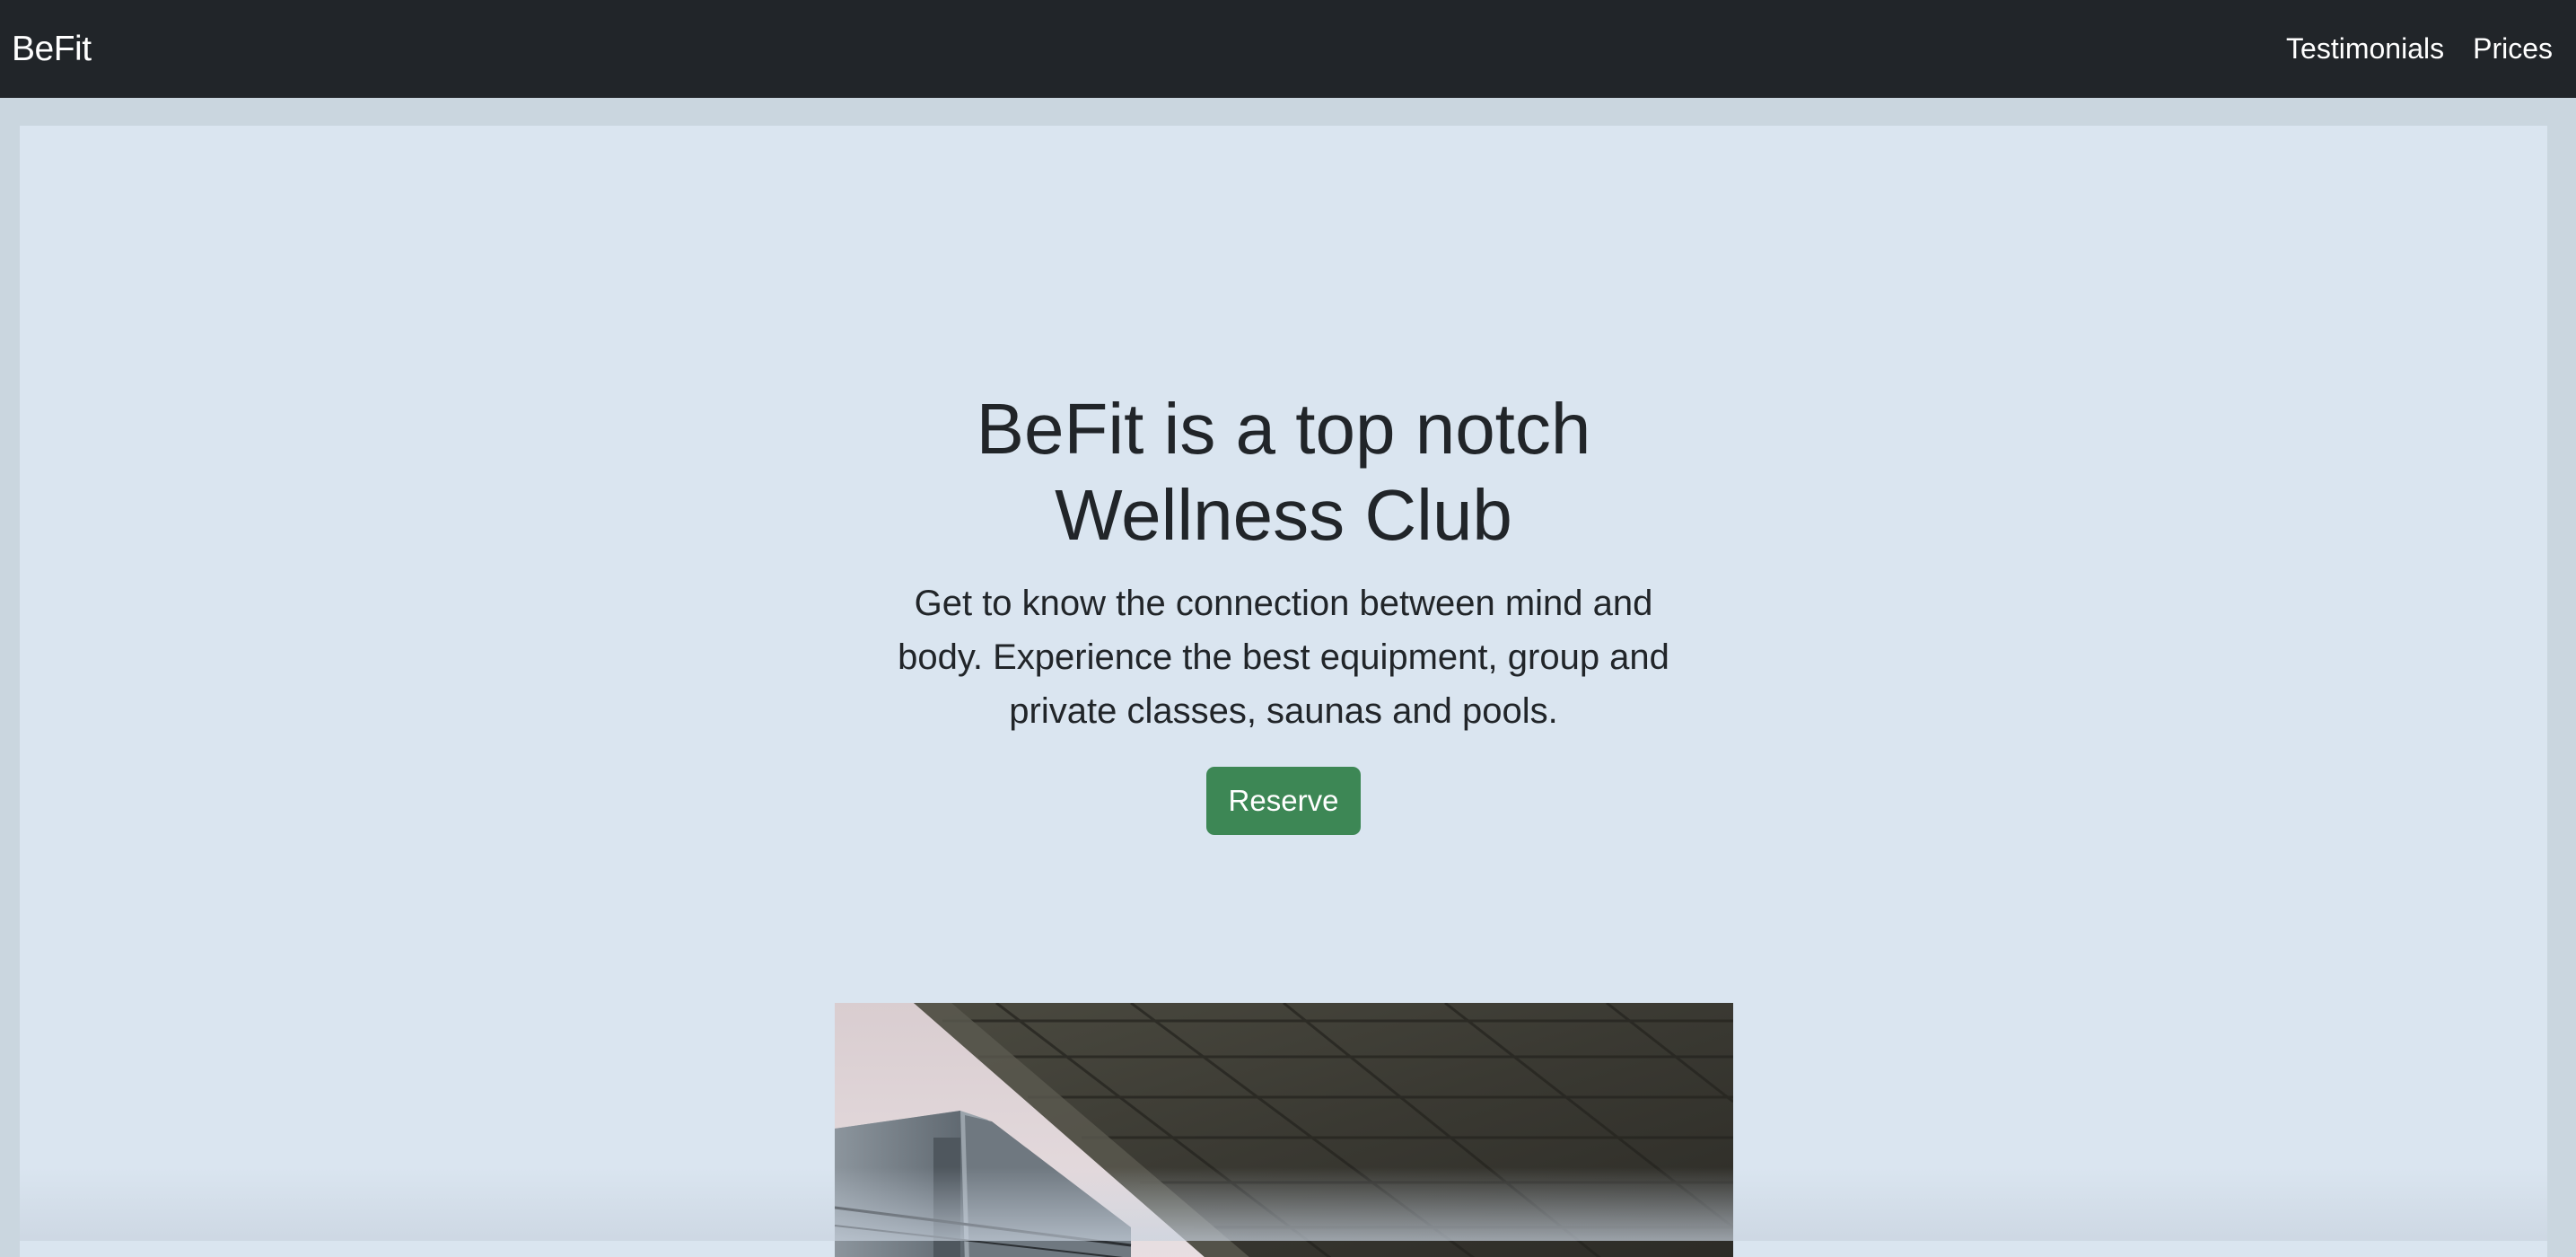  I want to click on nav-link-prices: Prices, so click(2513, 49).